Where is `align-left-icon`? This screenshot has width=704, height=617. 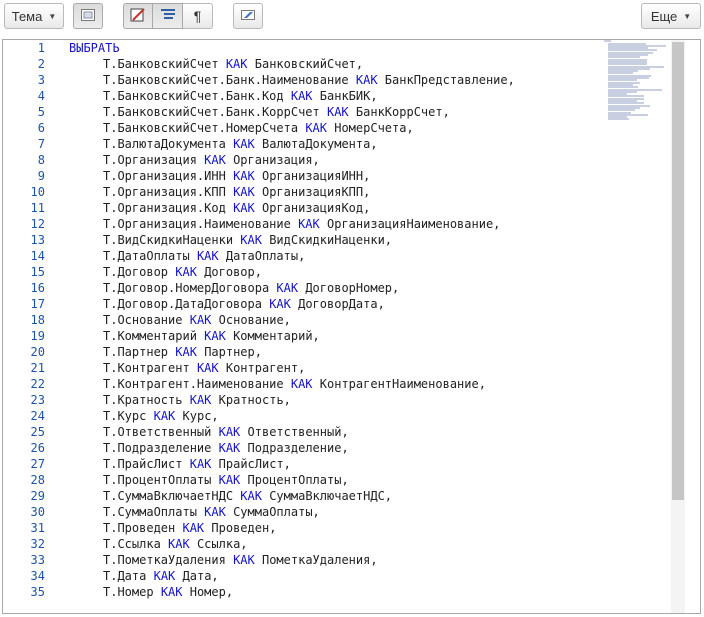 align-left-icon is located at coordinates (167, 16).